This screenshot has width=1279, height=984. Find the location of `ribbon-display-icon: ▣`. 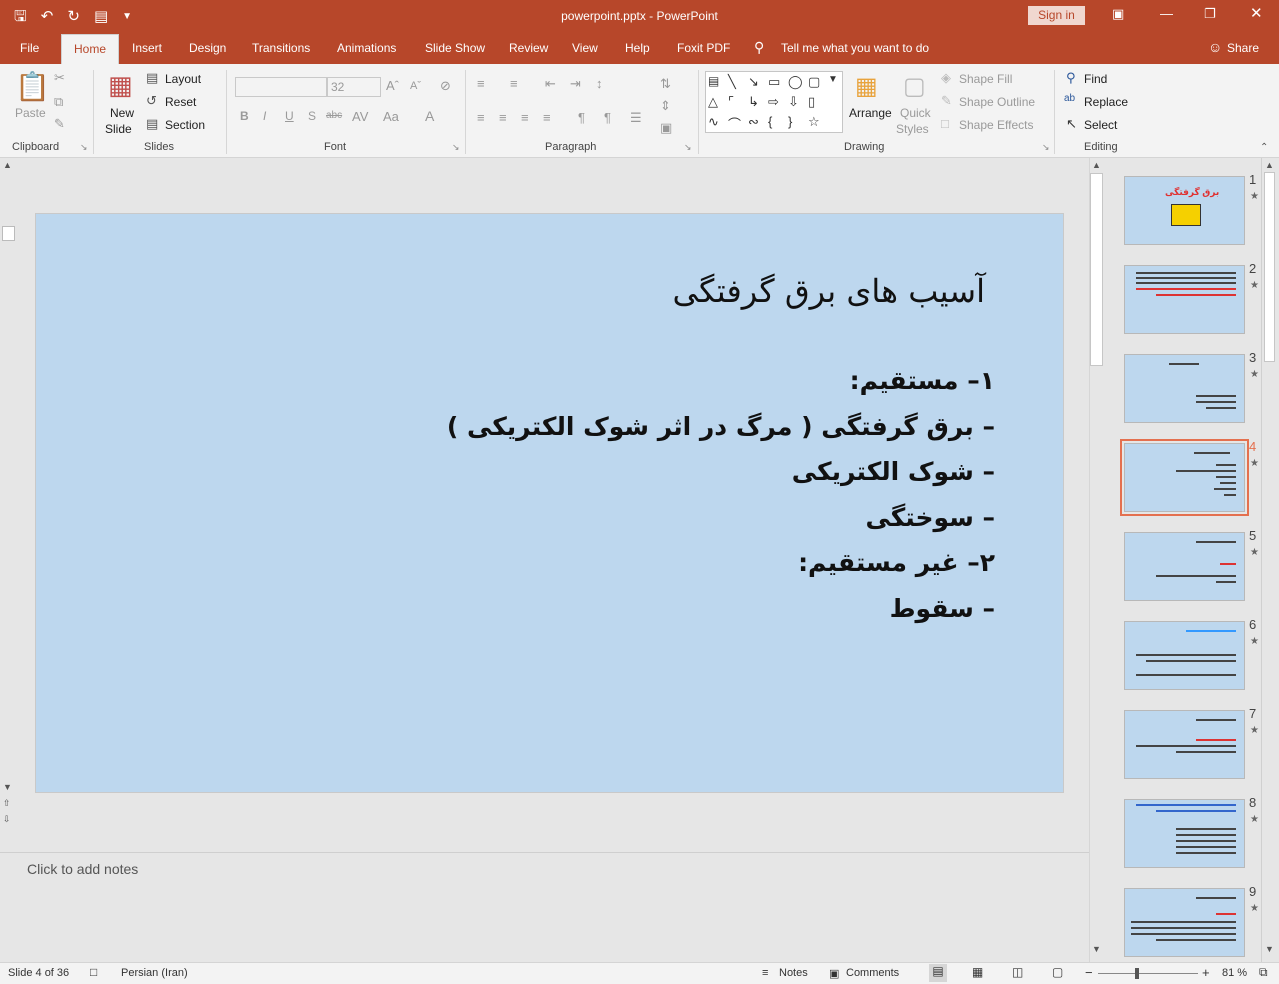

ribbon-display-icon: ▣ is located at coordinates (1118, 14).